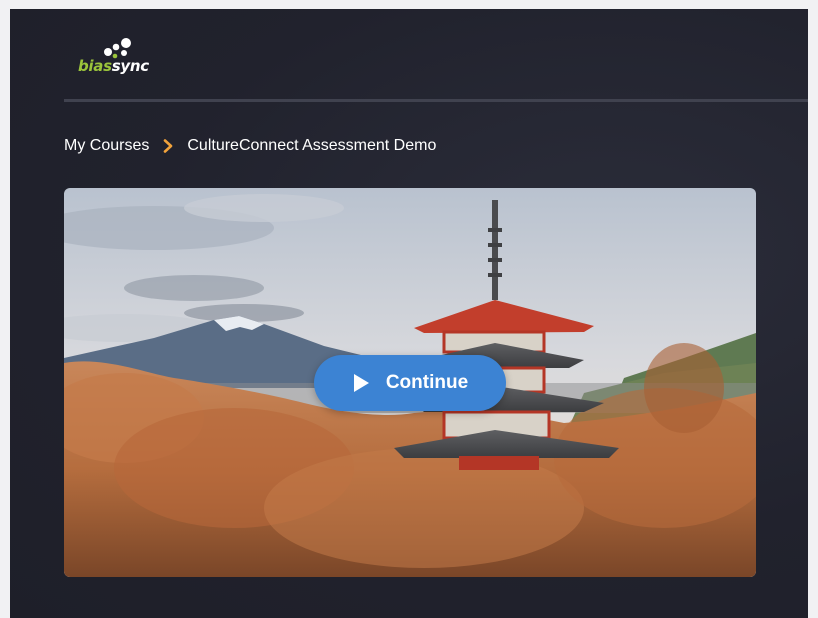 This screenshot has width=818, height=618. What do you see at coordinates (95, 66) in the screenshot?
I see `logo-text-bias: bias` at bounding box center [95, 66].